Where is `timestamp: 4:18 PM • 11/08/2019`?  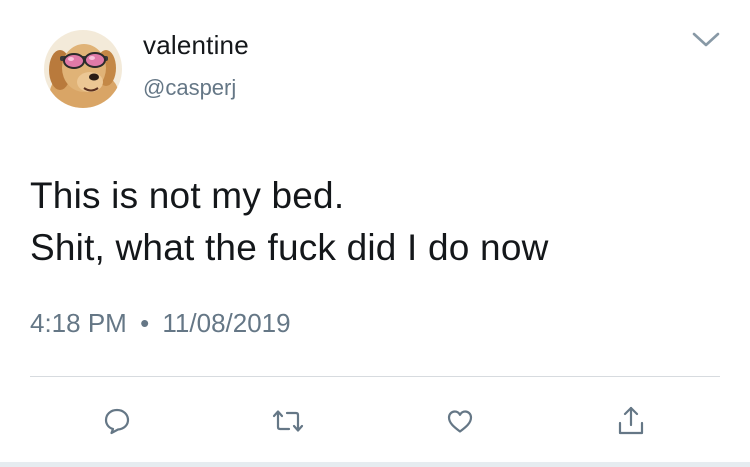 timestamp: 4:18 PM • 11/08/2019 is located at coordinates (160, 323).